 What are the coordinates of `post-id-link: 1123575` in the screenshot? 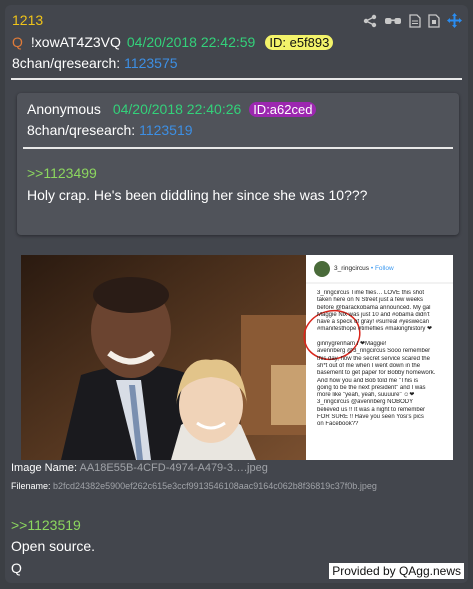 It's located at (150, 63).